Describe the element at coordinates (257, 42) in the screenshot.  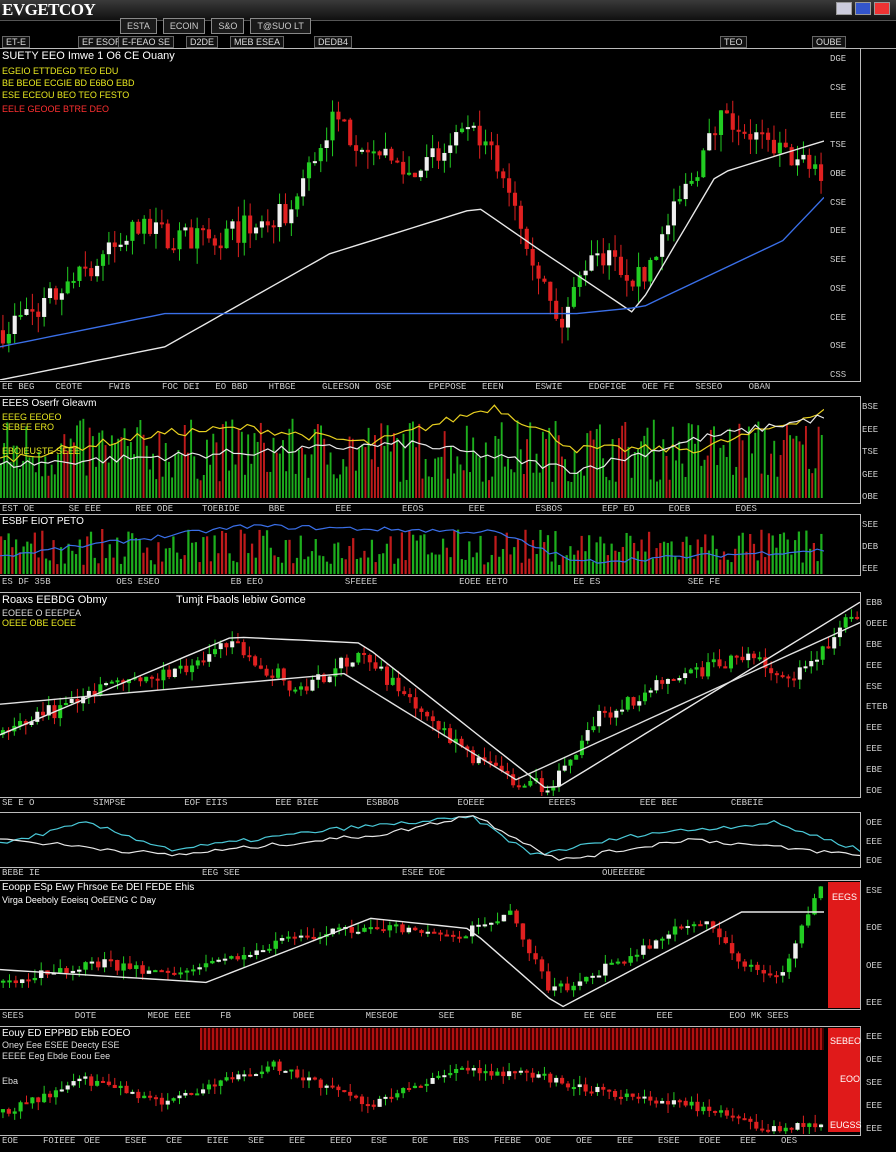
I see `toolbar-item-4: MEB ESEA` at that location.